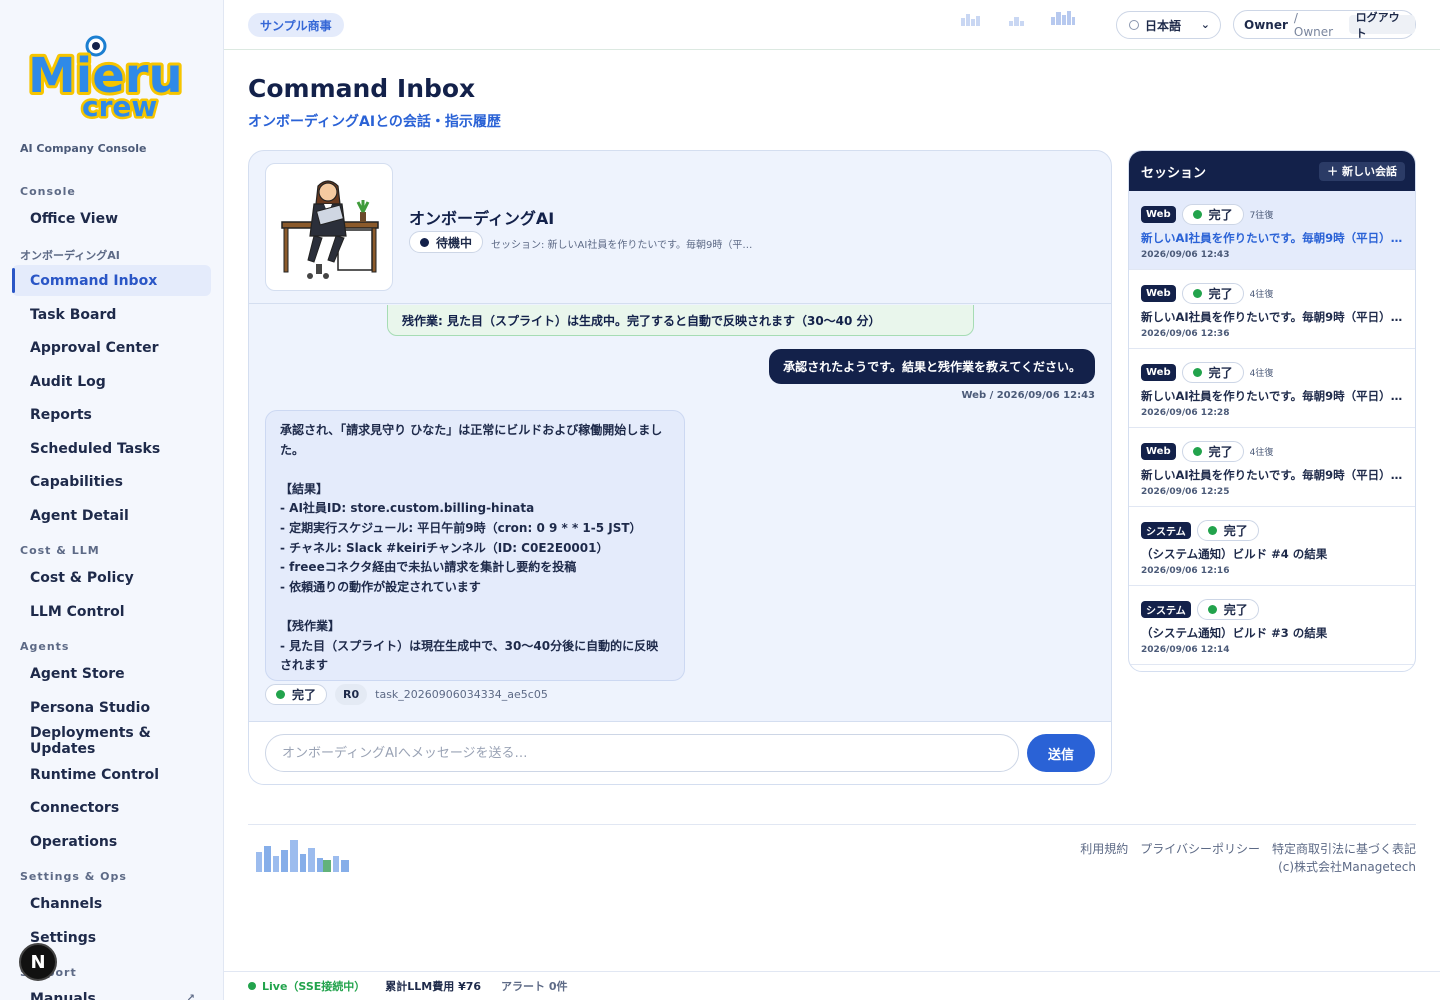 The width and height of the screenshot is (1440, 1000). What do you see at coordinates (1028, 395) in the screenshot?
I see `user-message-meta: Web / 2026/09/06 12:43` at bounding box center [1028, 395].